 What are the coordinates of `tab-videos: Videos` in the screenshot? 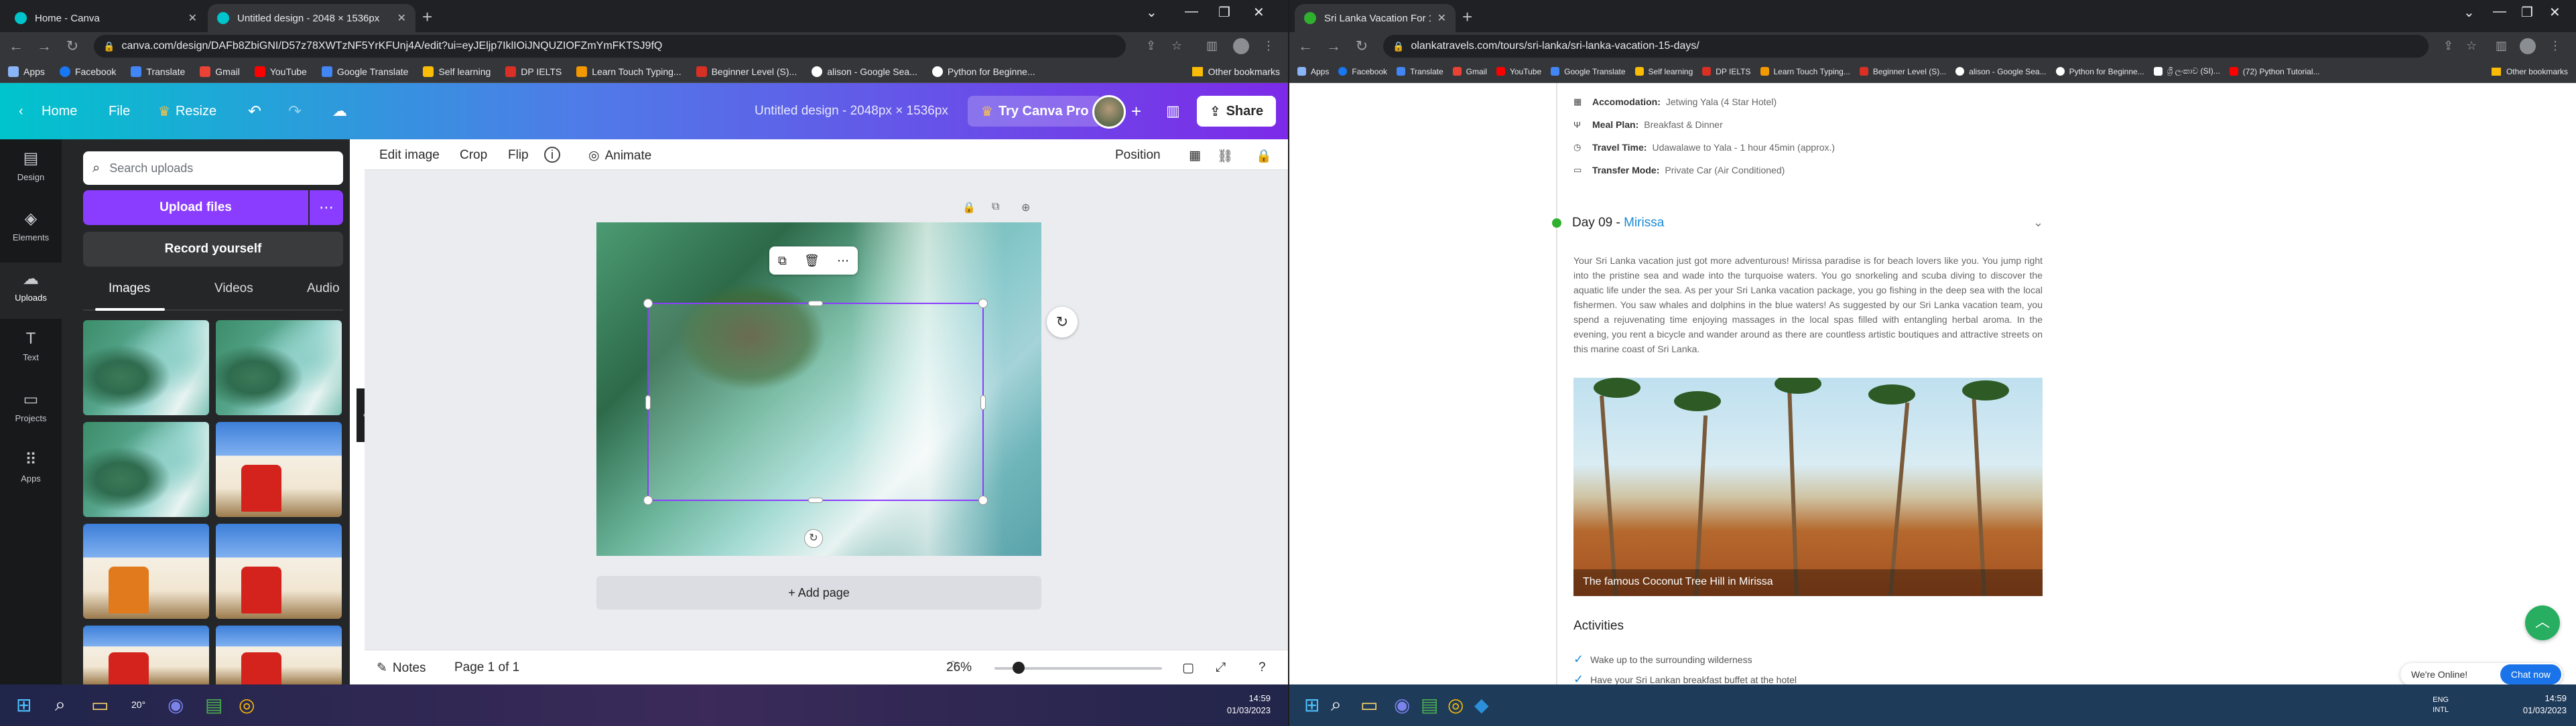 It's located at (233, 288).